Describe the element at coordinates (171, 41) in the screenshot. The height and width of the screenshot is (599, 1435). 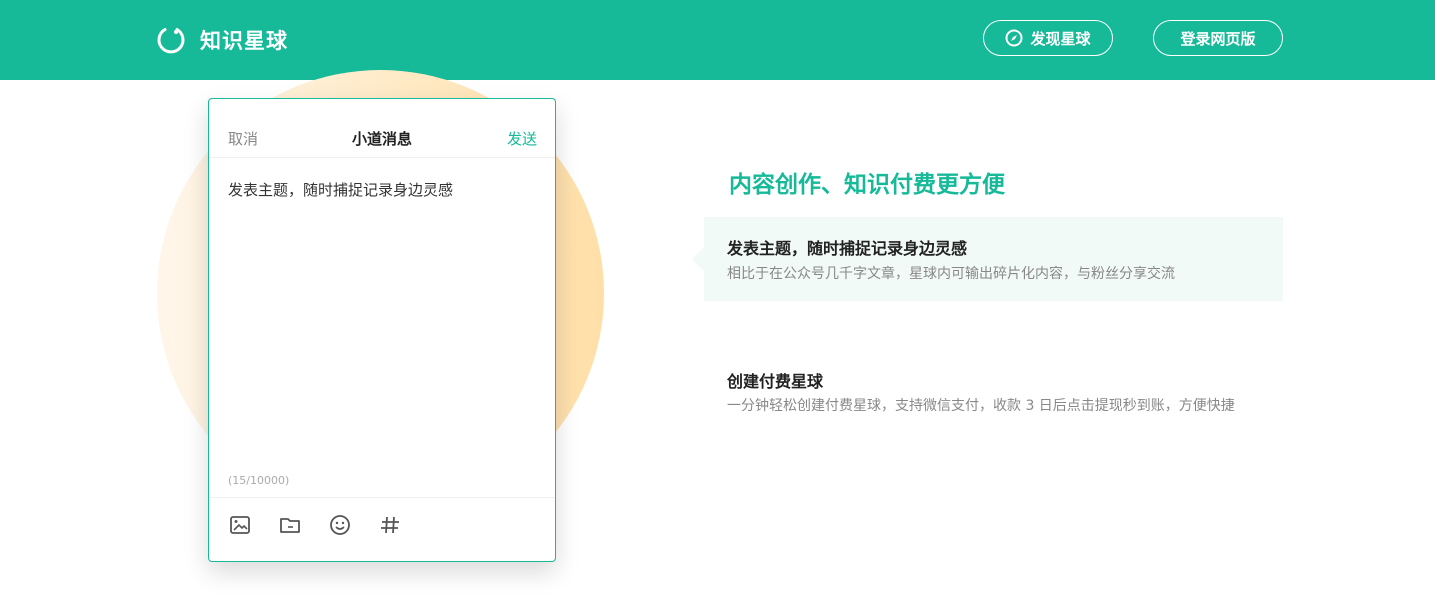
I see `logo-icon` at that location.